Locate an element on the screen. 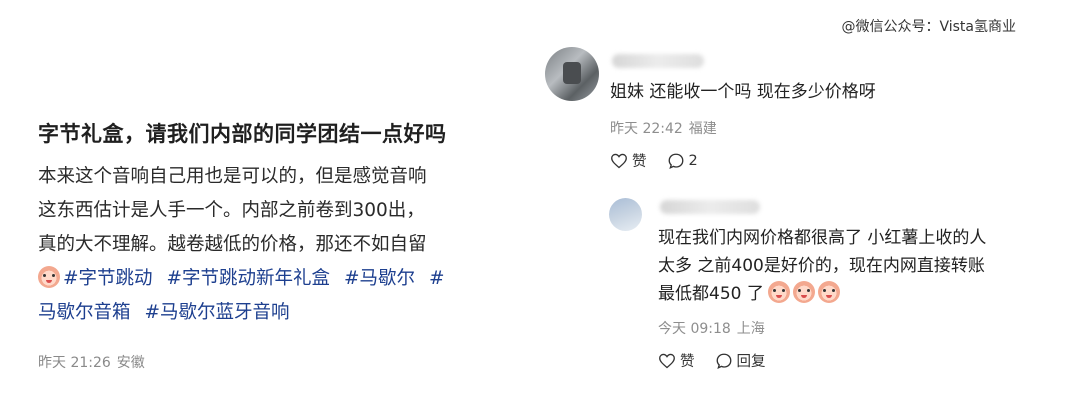 The width and height of the screenshot is (1080, 407). tag-link: #字节跳动新年礼盒 is located at coordinates (249, 278).